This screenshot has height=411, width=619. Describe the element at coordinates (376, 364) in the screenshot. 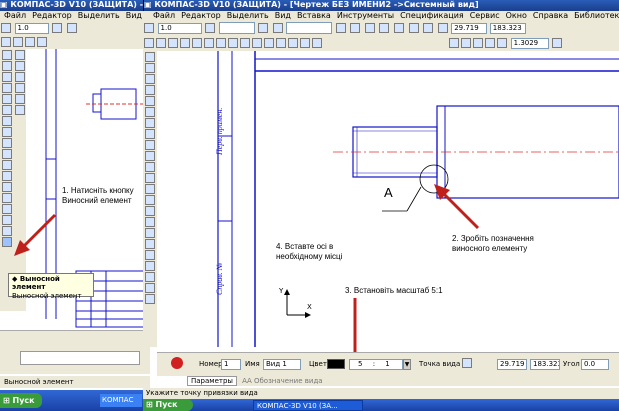

I see `scale-field: 5 : 1` at that location.